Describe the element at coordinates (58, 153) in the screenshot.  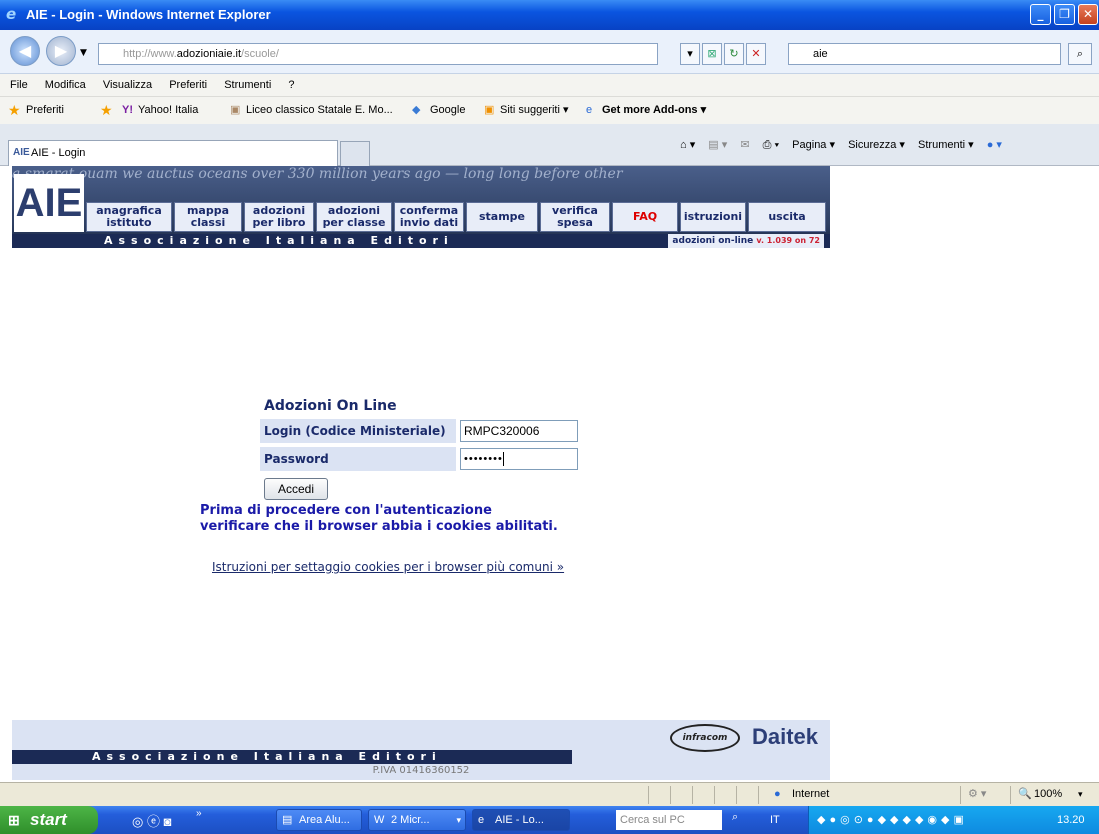
I see `tab-title: AIE - Login` at that location.